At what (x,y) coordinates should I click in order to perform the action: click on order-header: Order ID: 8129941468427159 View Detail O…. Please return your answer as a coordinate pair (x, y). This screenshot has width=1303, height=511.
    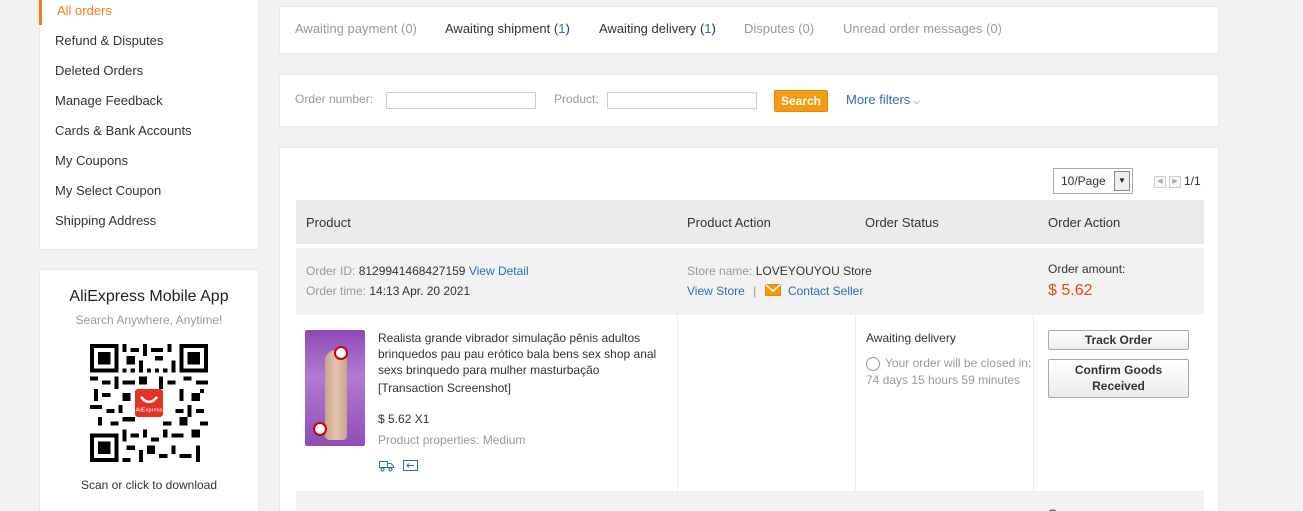
    Looking at the image, I should click on (750, 281).